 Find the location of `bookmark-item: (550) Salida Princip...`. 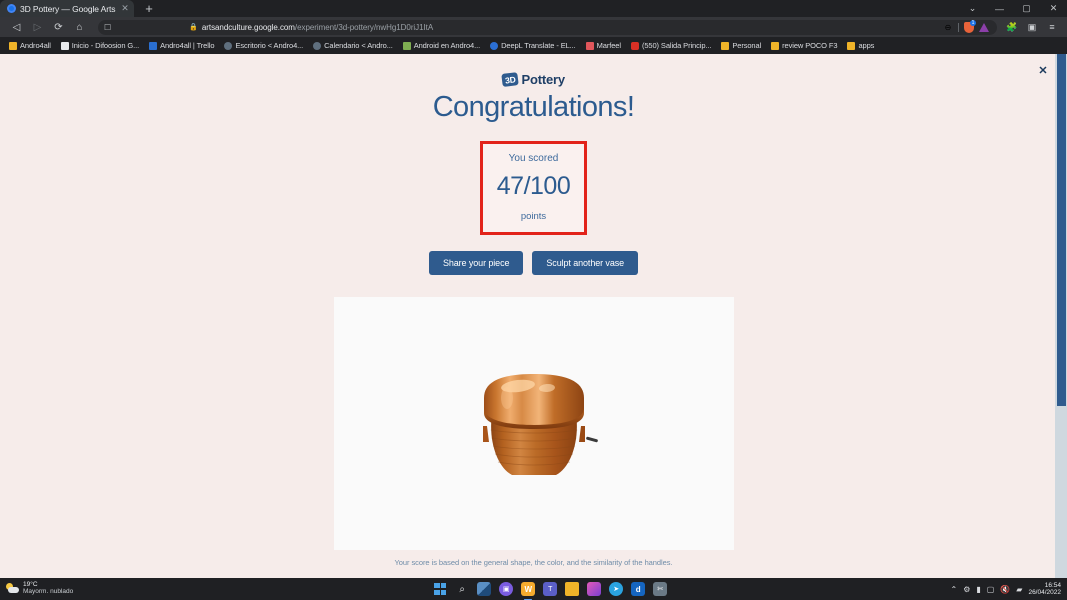

bookmark-item: (550) Salida Princip... is located at coordinates (671, 46).